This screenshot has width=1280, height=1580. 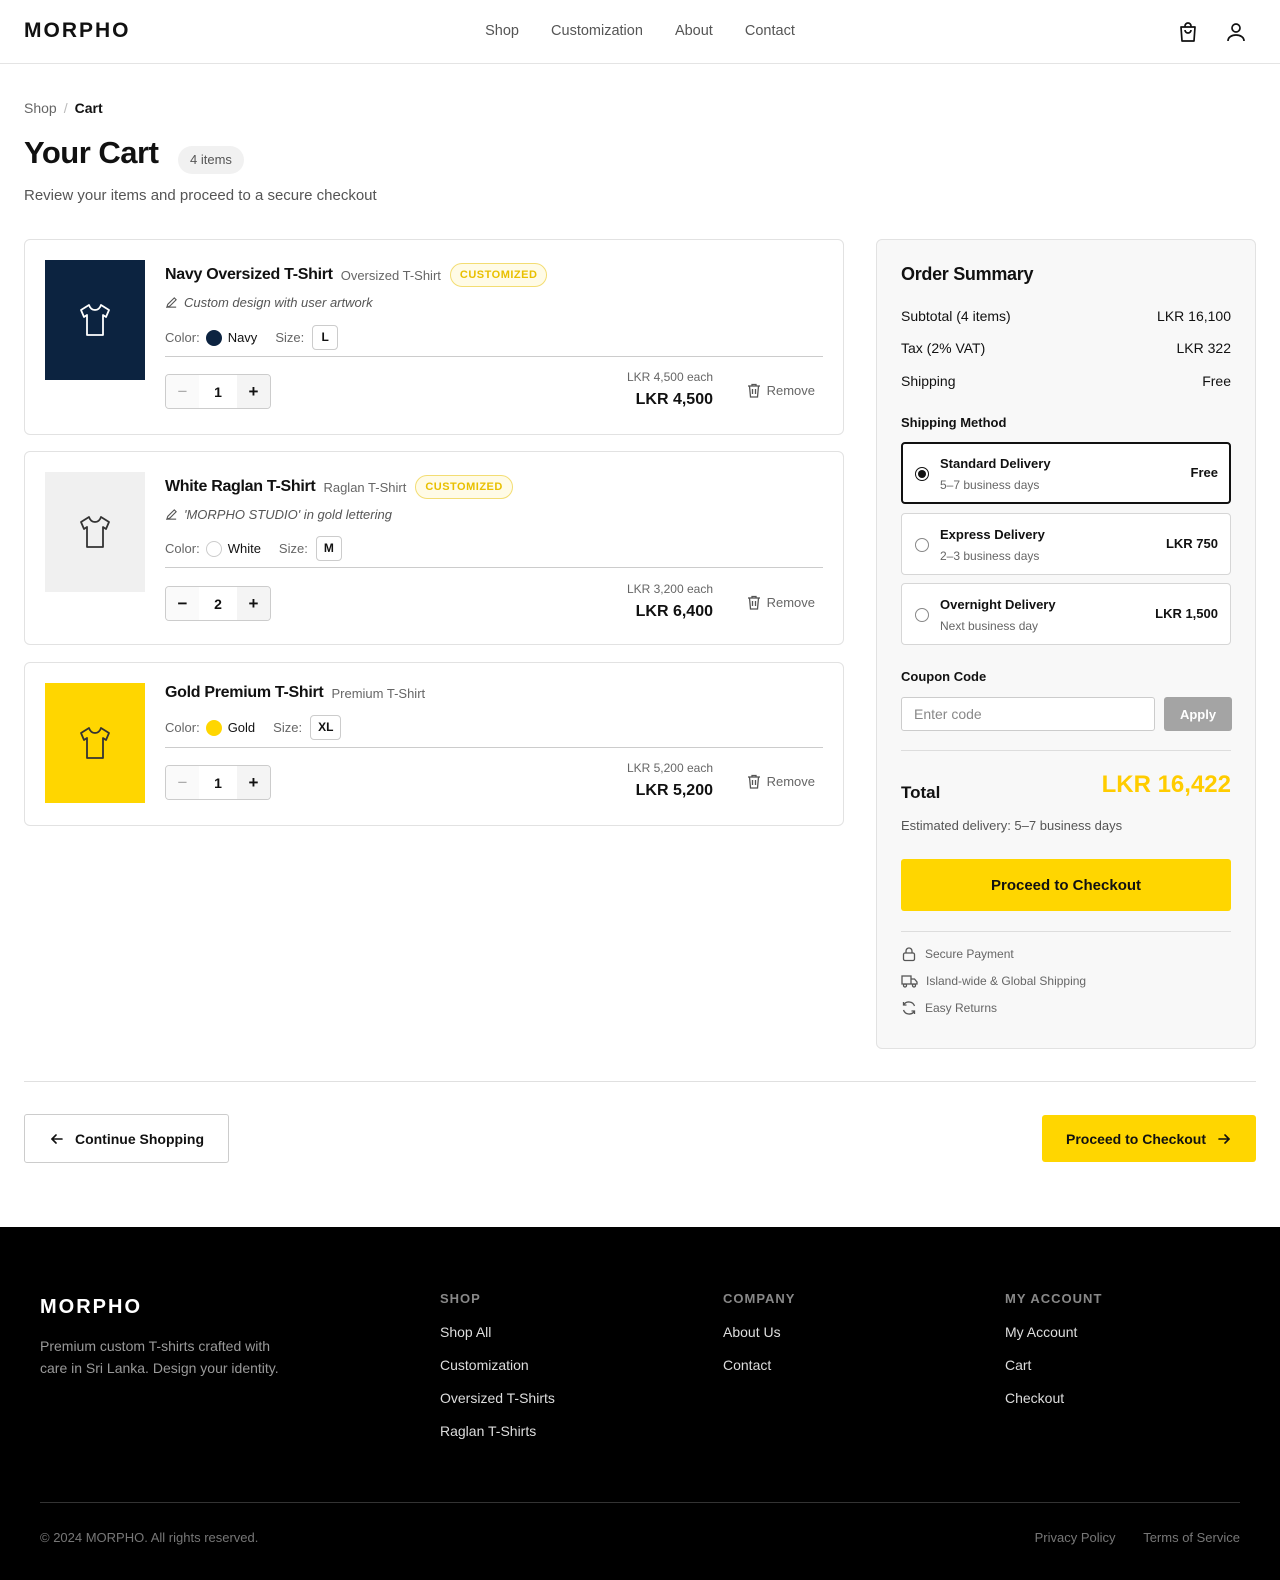 I want to click on product-attributes: Color: Gold Size: XL, so click(x=253, y=727).